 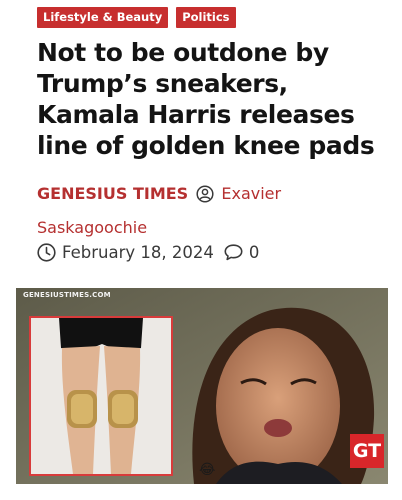 What do you see at coordinates (205, 194) in the screenshot?
I see `user-circle-icon` at bounding box center [205, 194].